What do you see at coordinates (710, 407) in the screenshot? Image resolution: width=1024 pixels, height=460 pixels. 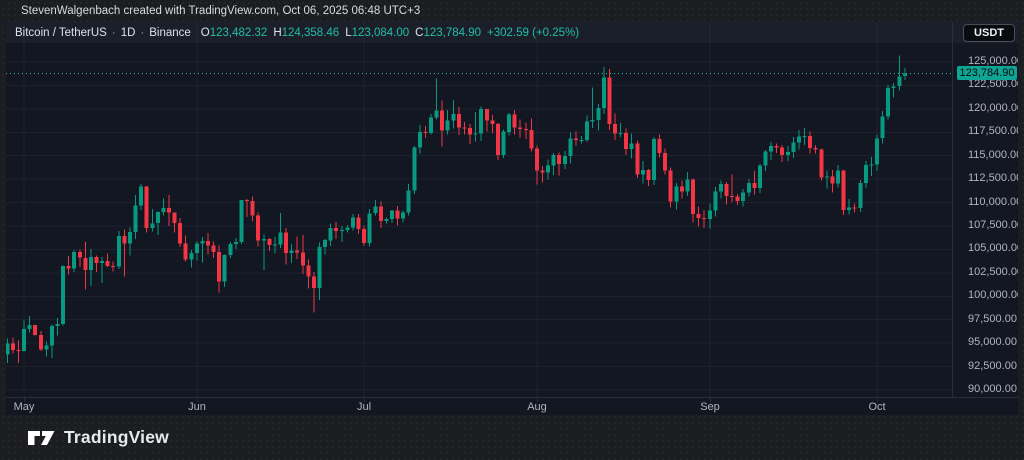 I see `time-tick-label: Sep` at bounding box center [710, 407].